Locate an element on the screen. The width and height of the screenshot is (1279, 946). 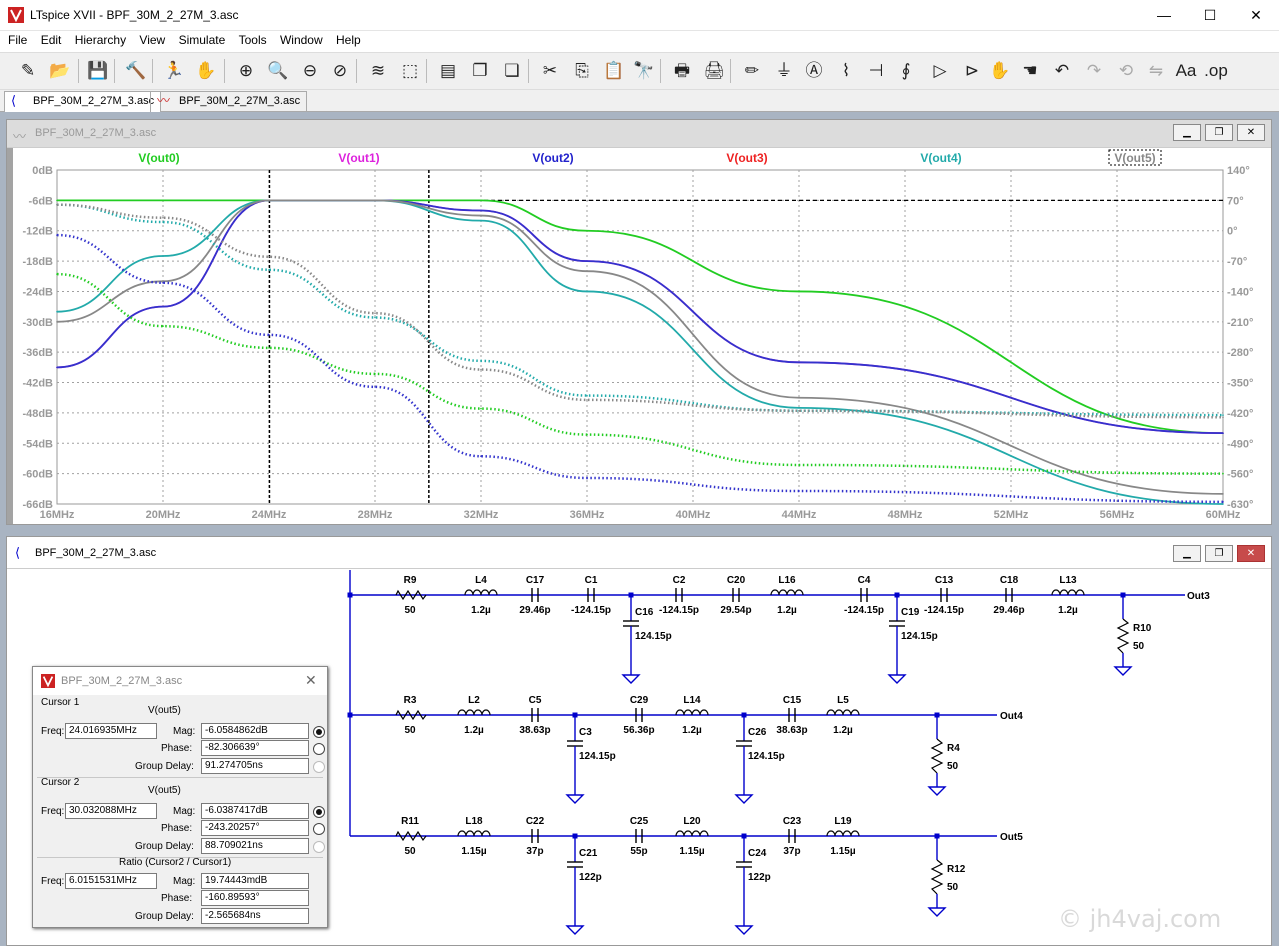
drag-icon: ☚ is located at coordinates (1030, 71).